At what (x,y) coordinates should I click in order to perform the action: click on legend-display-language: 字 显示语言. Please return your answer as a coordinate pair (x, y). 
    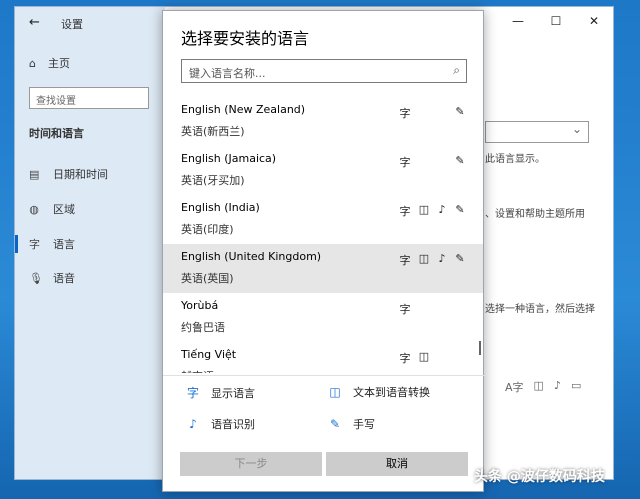
    Looking at the image, I should click on (221, 392).